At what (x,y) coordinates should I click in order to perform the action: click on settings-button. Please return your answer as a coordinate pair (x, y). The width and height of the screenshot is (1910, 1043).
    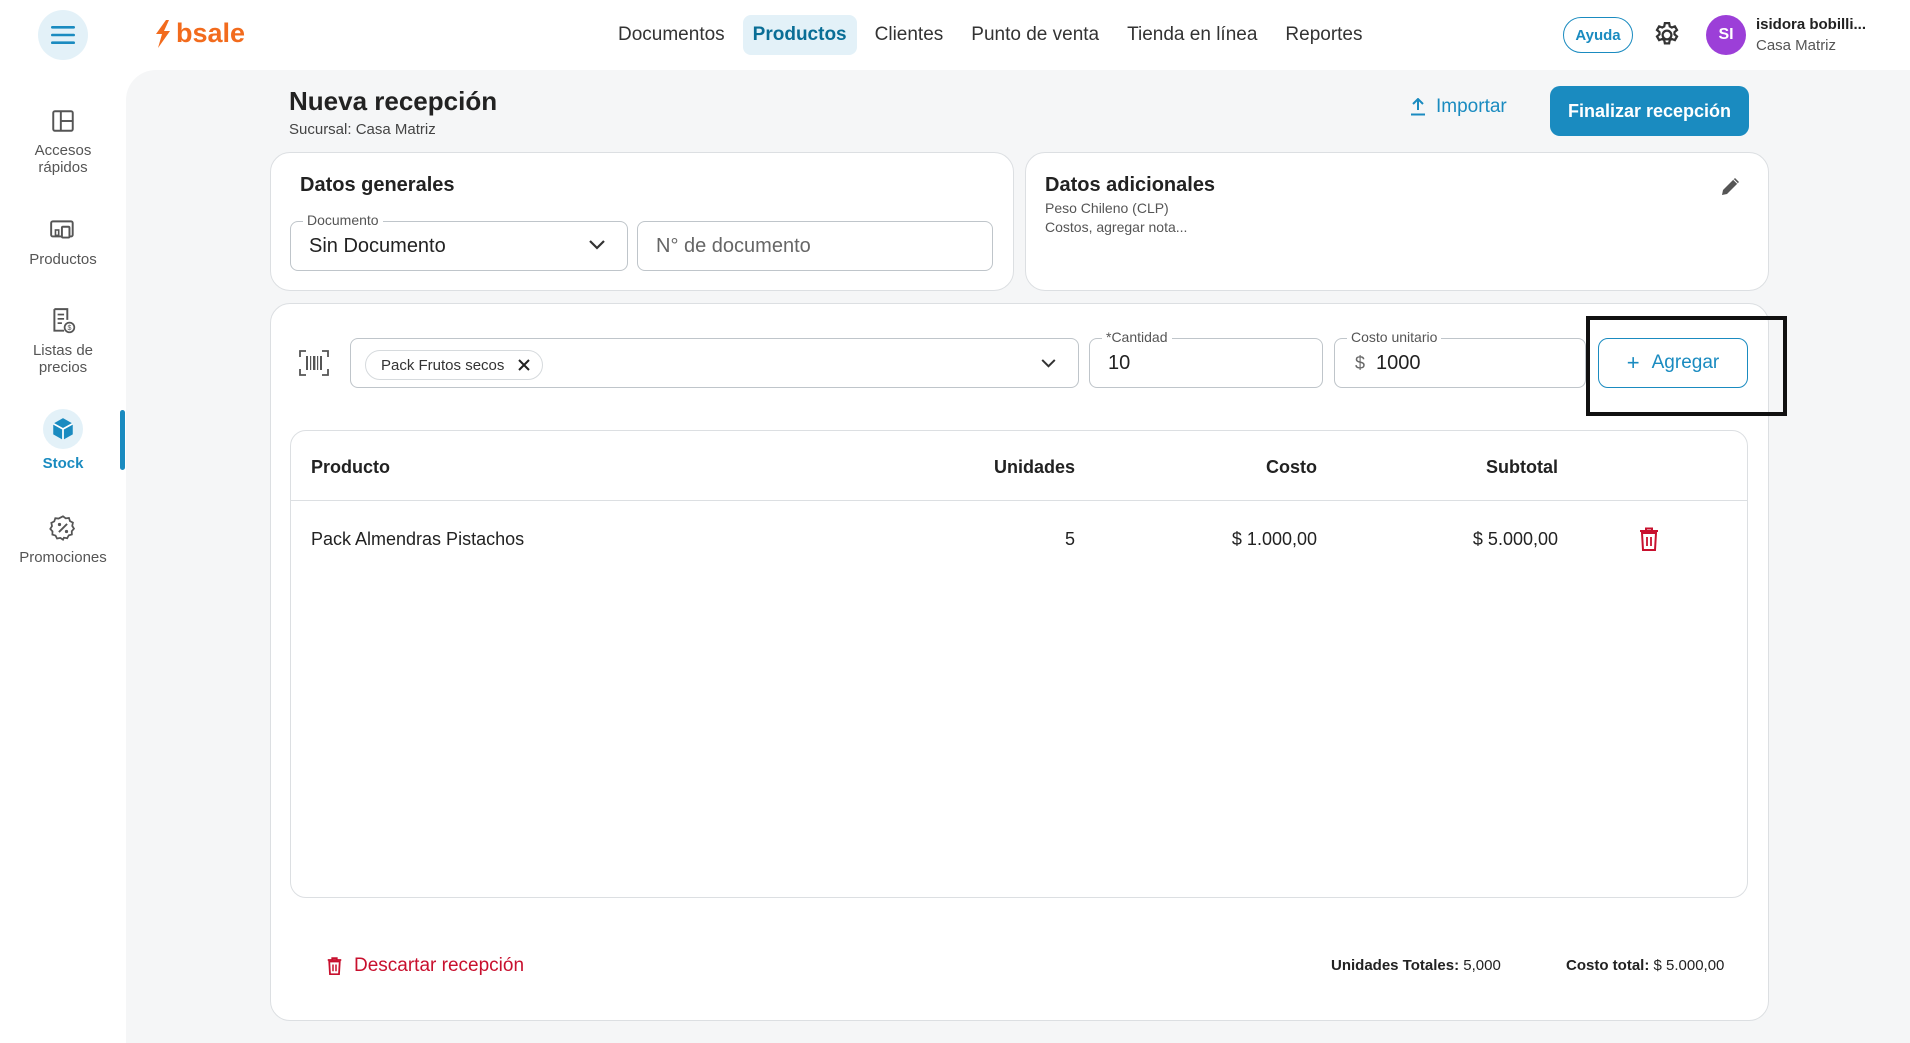
    Looking at the image, I should click on (1667, 35).